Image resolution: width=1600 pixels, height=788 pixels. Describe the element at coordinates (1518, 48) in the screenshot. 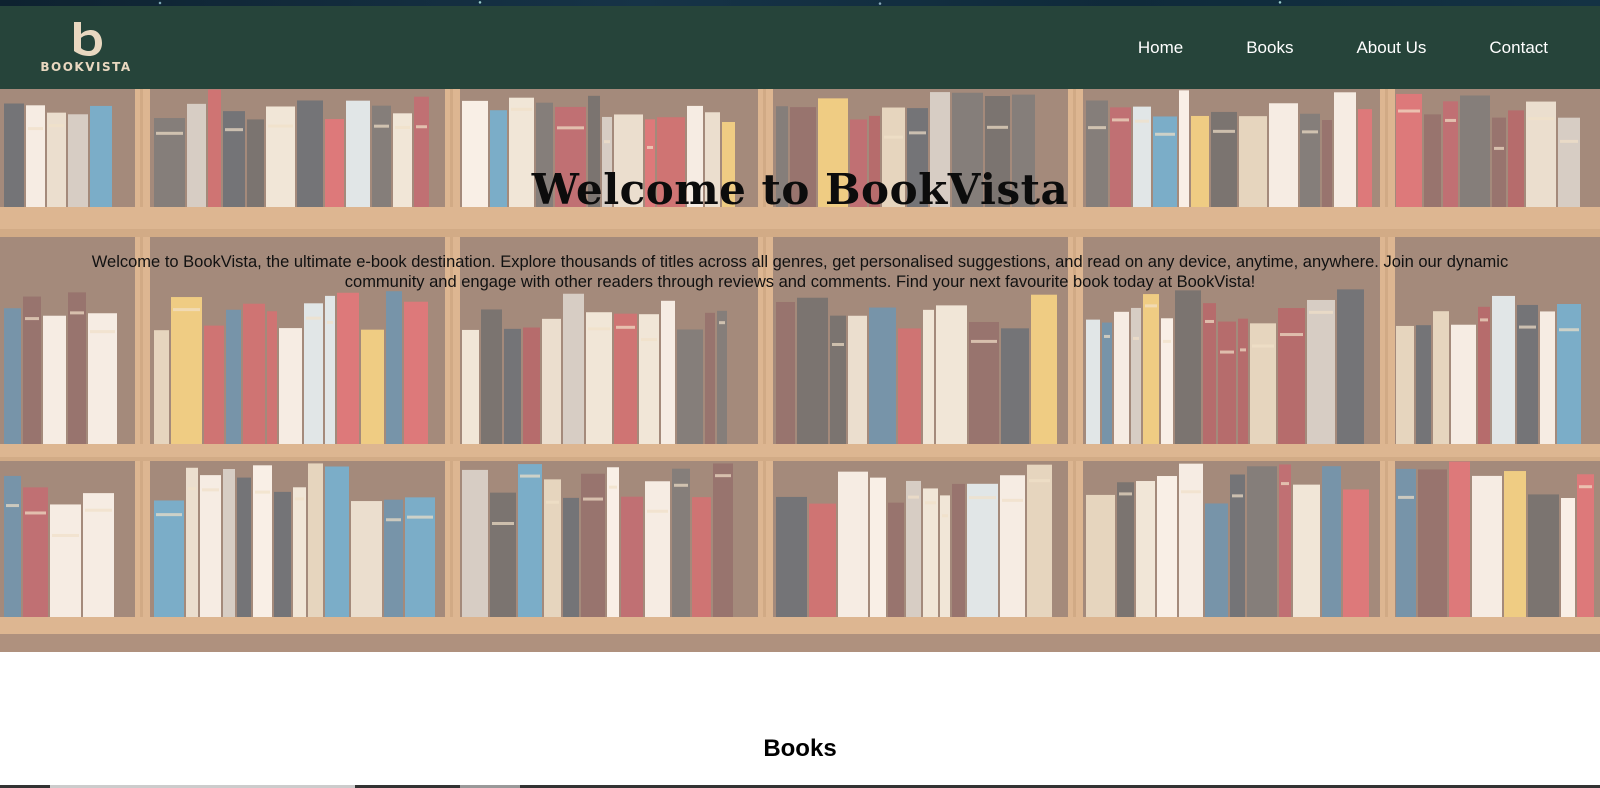

I see `nav-contact: Contact` at that location.